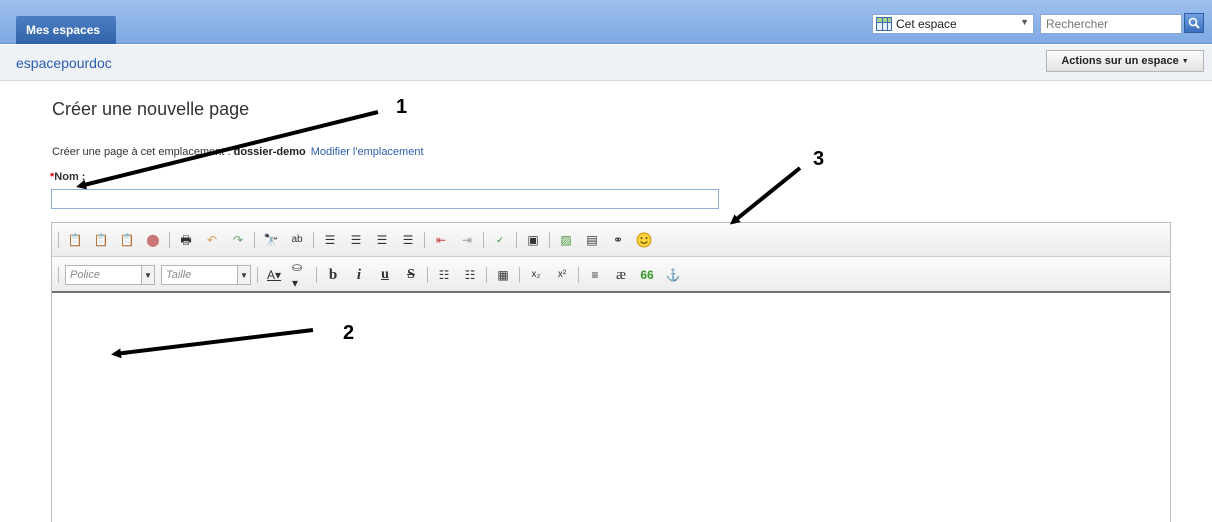 The height and width of the screenshot is (522, 1212). Describe the element at coordinates (330, 240) in the screenshot. I see `align-left-icon: ☰` at that location.